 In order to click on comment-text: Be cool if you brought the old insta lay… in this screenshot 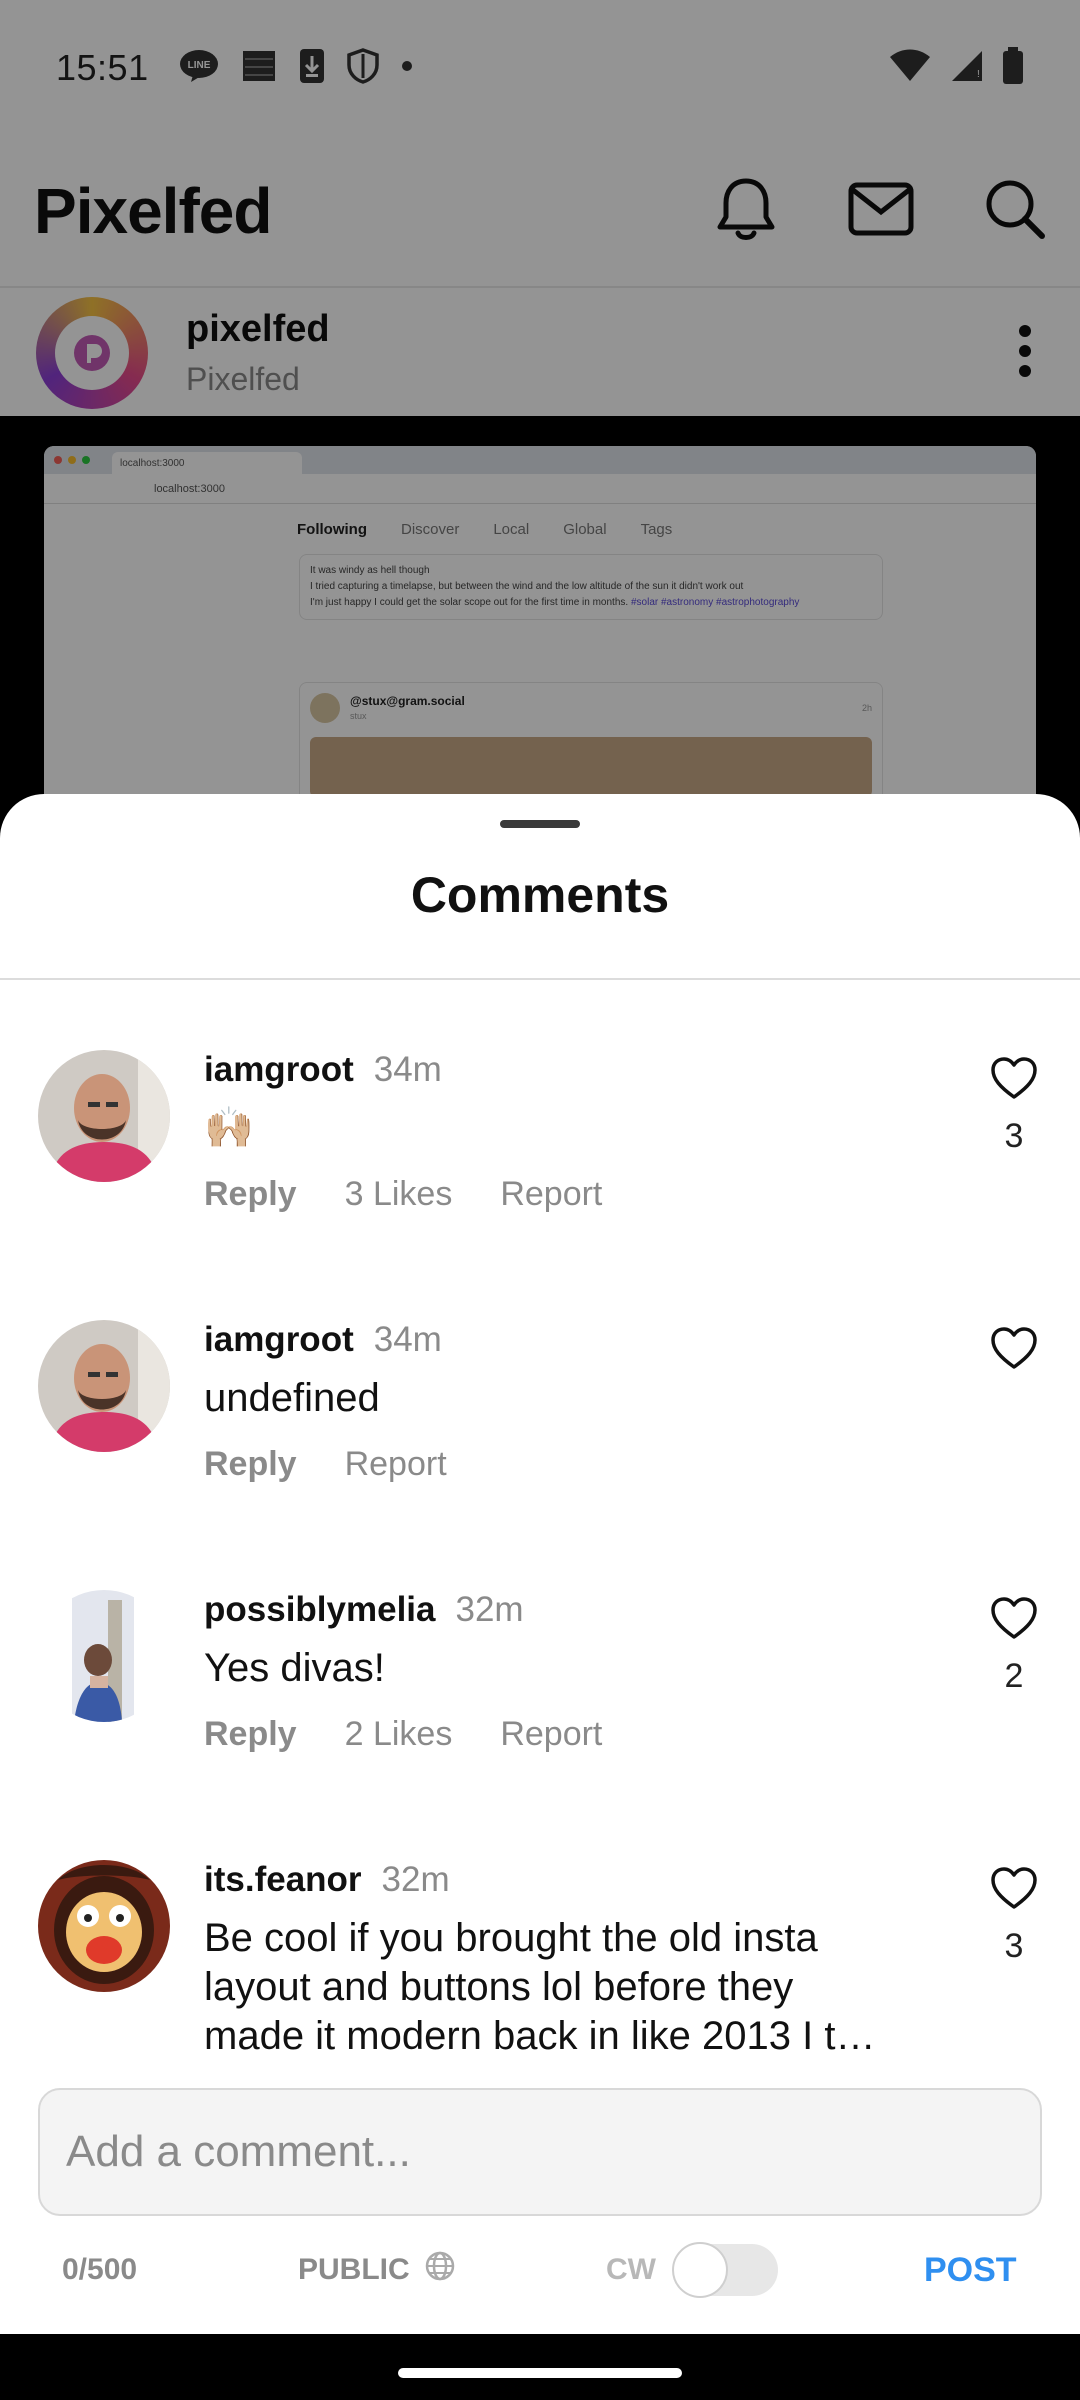, I will do `click(540, 1987)`.